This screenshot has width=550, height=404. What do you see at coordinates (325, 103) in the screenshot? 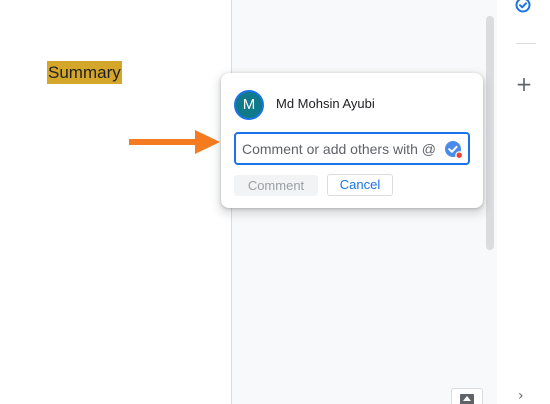
I see `author-name: Md Mohsin Ayubi` at bounding box center [325, 103].